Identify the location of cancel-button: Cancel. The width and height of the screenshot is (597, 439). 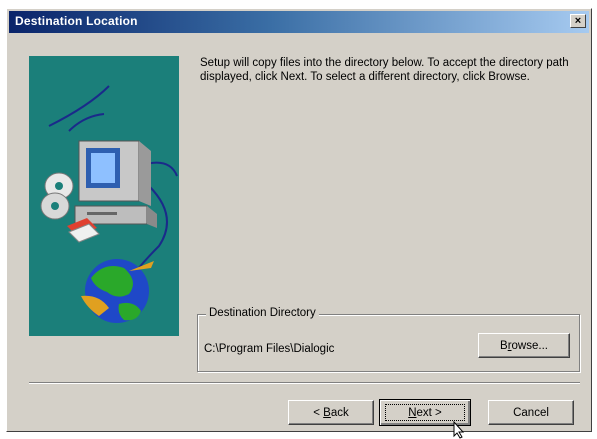
(531, 412).